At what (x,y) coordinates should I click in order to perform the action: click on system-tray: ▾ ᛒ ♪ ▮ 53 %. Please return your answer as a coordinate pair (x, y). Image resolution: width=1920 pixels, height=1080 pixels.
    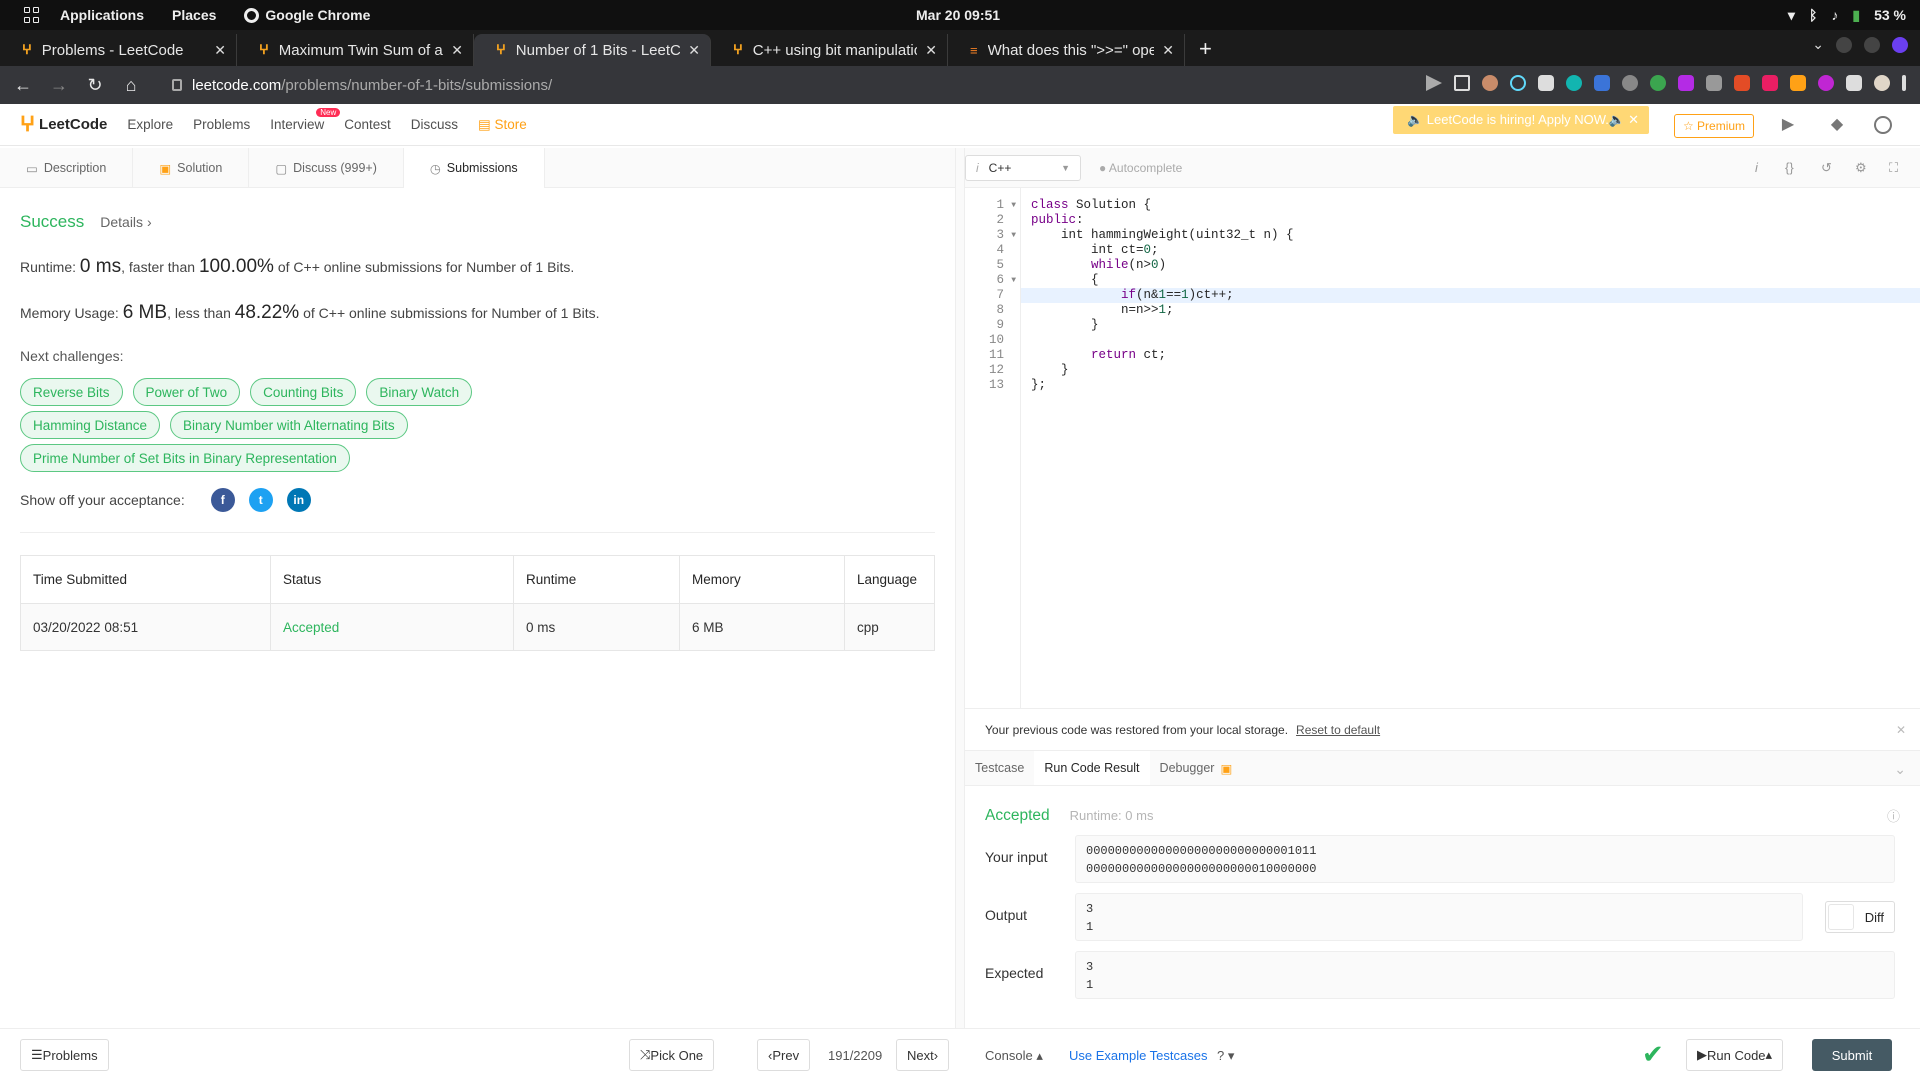
    Looking at the image, I should click on (1847, 15).